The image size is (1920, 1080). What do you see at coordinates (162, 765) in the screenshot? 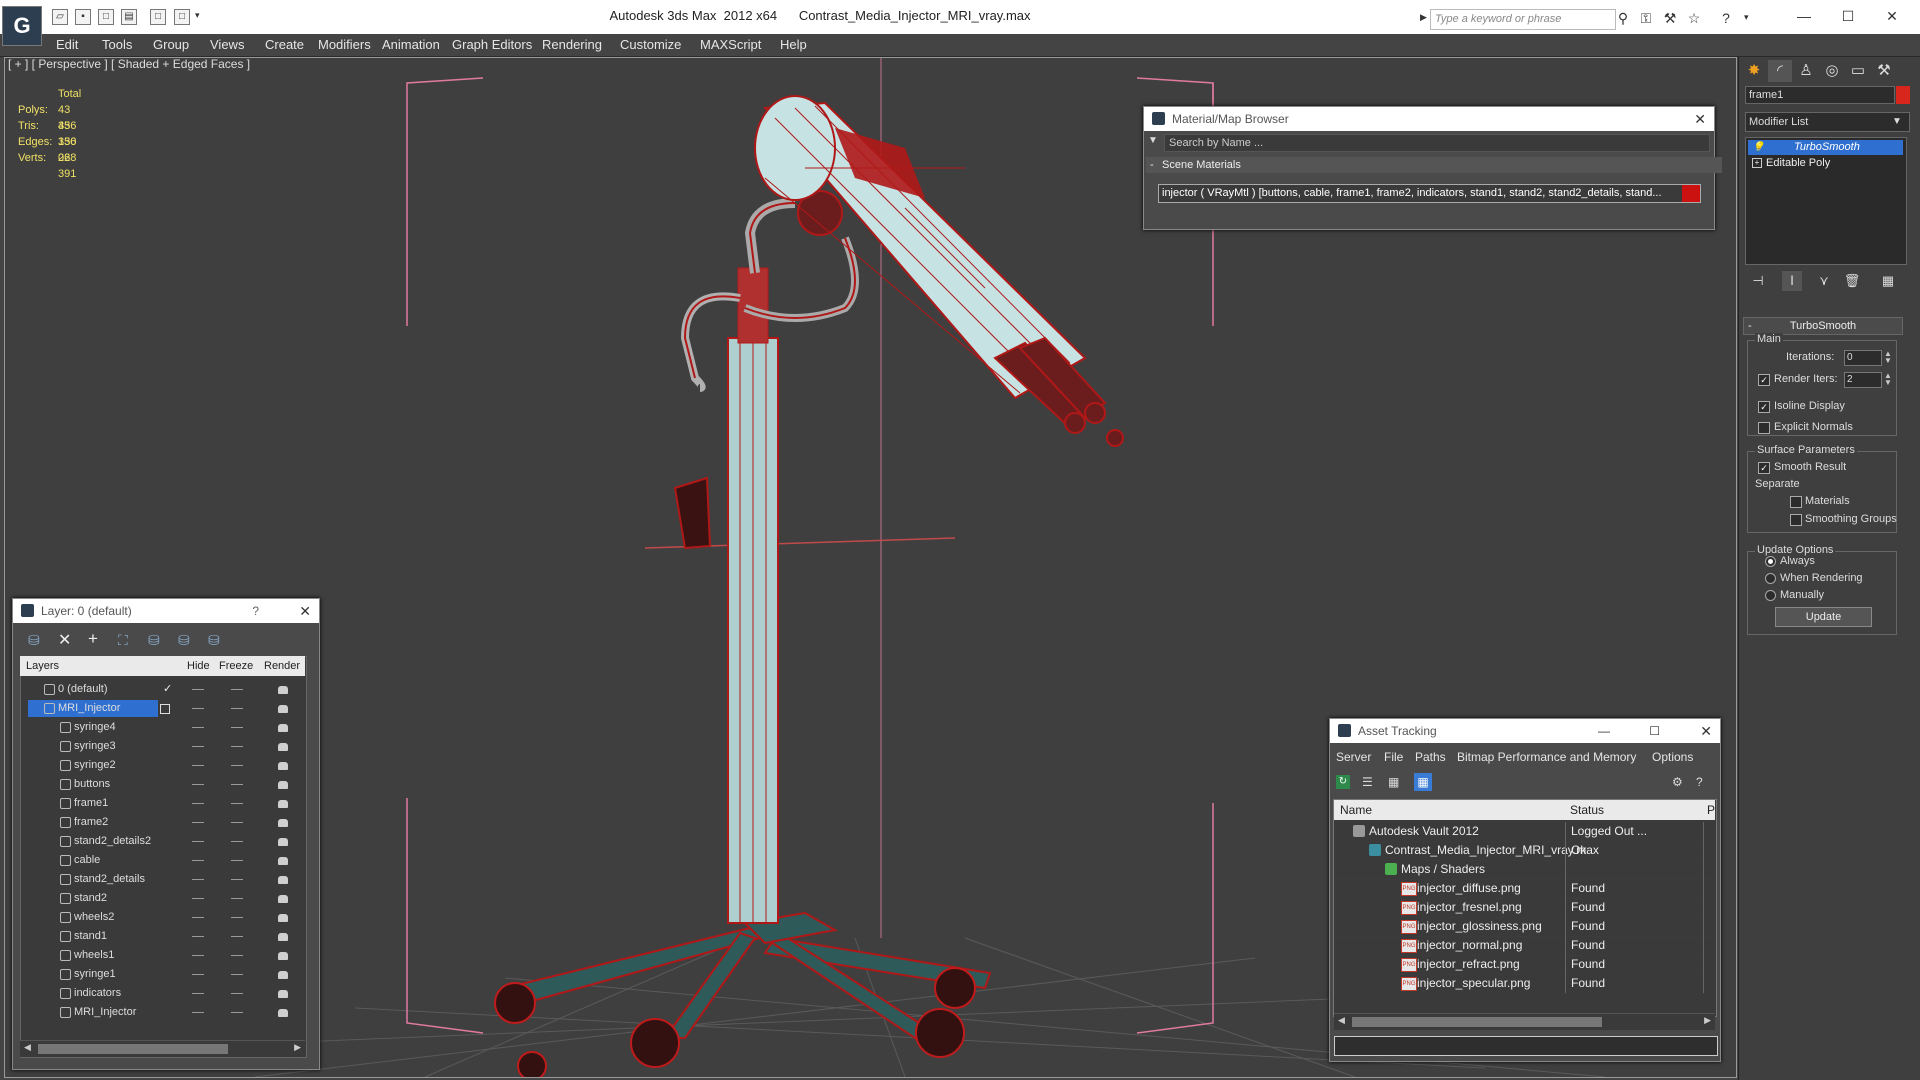
I see `layer-object-row: syringe2` at bounding box center [162, 765].